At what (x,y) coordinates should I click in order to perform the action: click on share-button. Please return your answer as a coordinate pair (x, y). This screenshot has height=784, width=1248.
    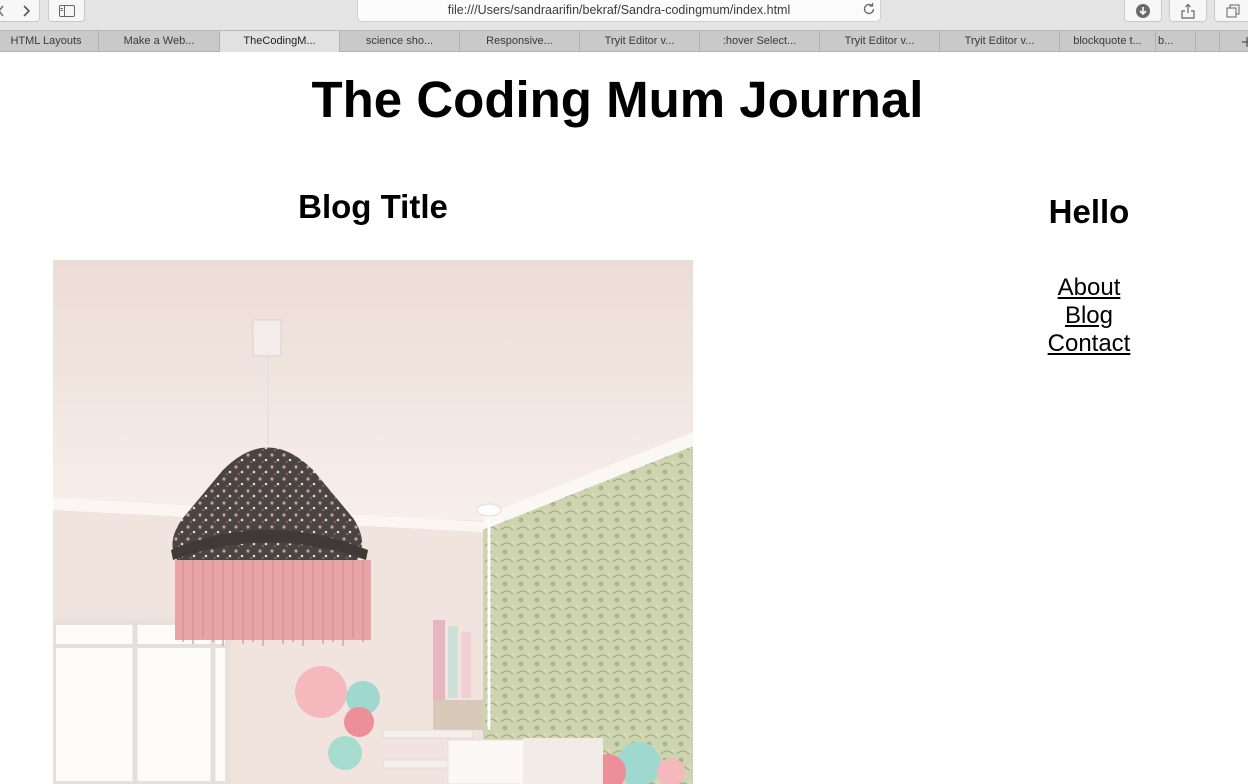
    Looking at the image, I should click on (1188, 11).